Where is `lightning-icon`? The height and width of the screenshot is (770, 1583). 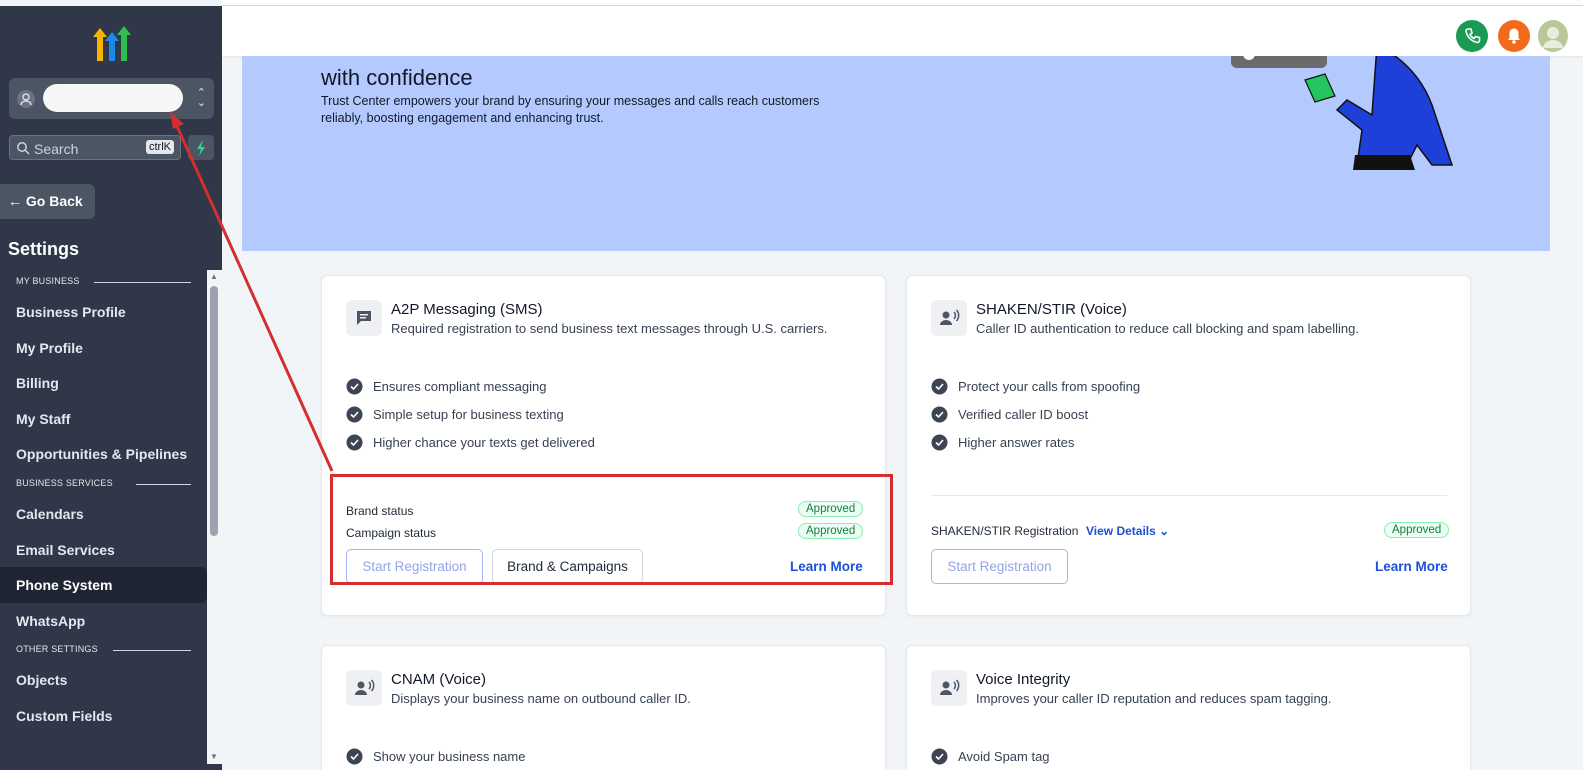 lightning-icon is located at coordinates (201, 148).